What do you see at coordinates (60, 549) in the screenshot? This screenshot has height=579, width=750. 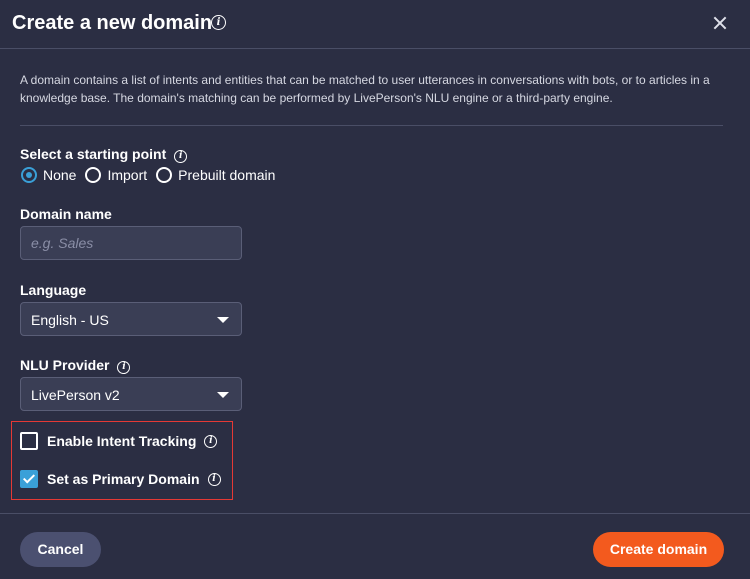 I see `cancel-button: Cancel` at bounding box center [60, 549].